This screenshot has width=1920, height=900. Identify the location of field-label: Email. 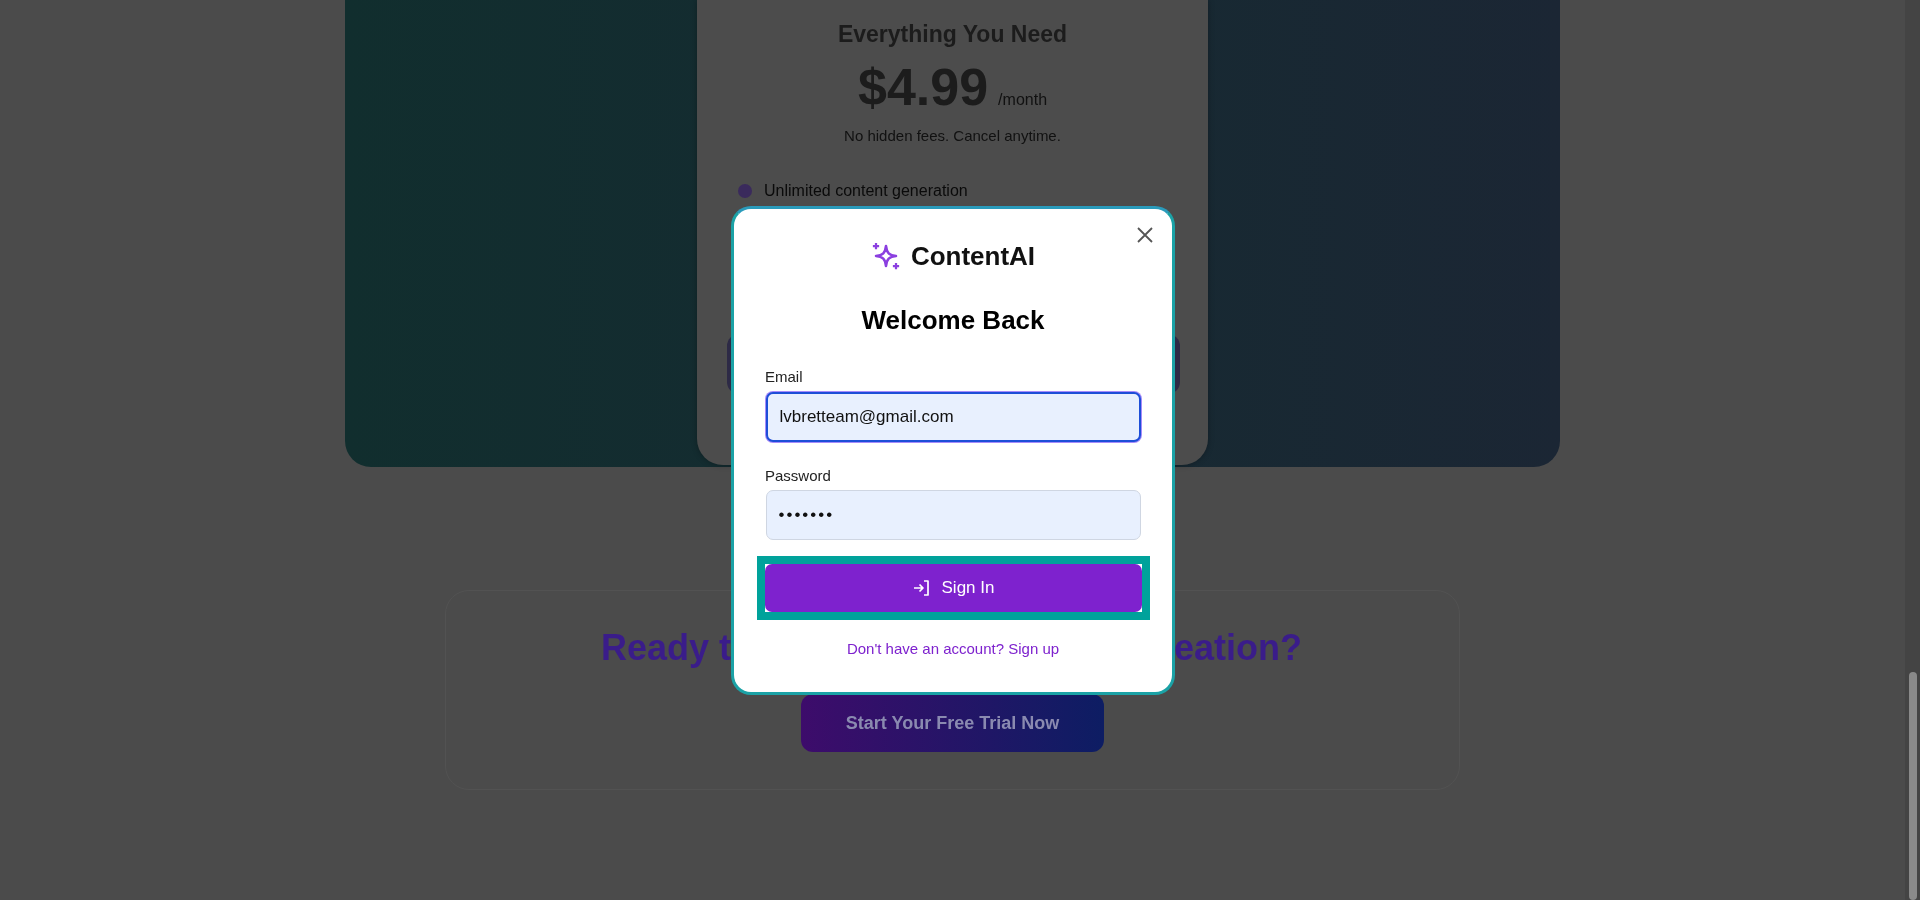
(784, 377).